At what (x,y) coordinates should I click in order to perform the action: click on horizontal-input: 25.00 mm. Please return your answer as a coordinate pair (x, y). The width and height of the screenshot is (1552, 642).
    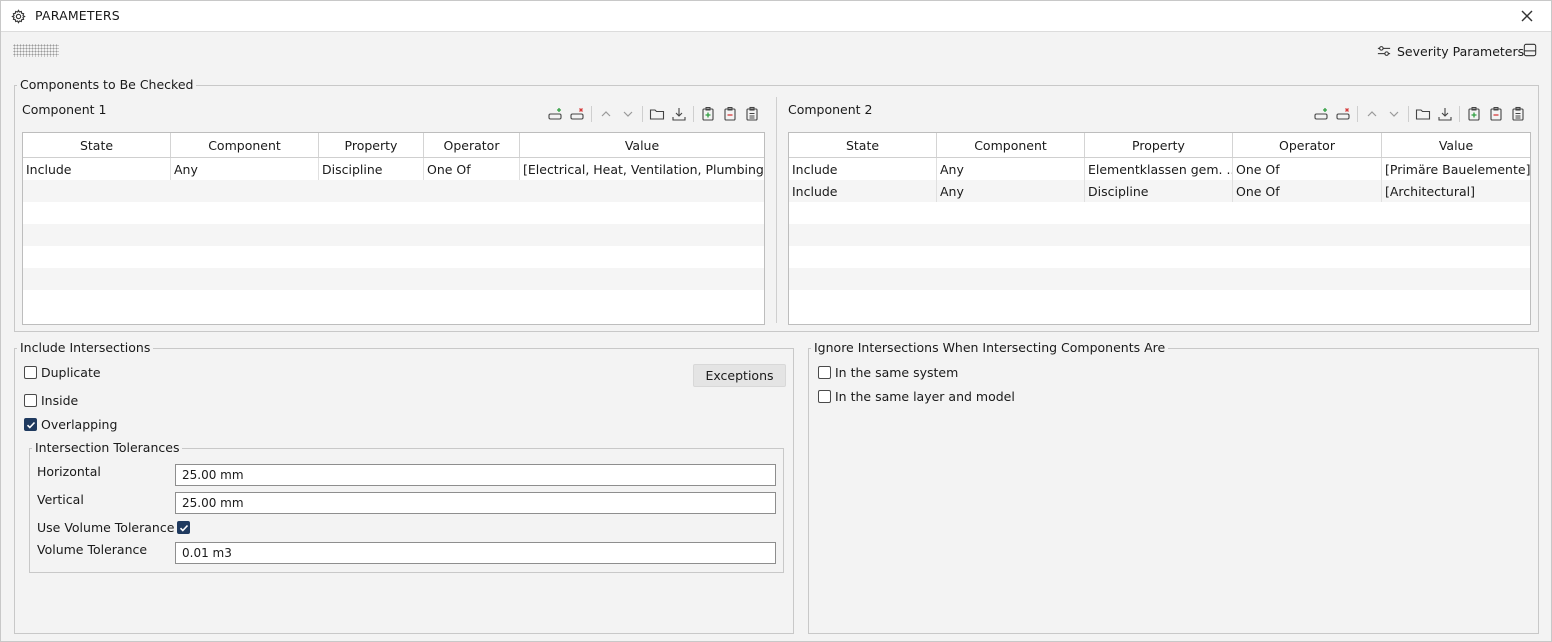
    Looking at the image, I should click on (475, 475).